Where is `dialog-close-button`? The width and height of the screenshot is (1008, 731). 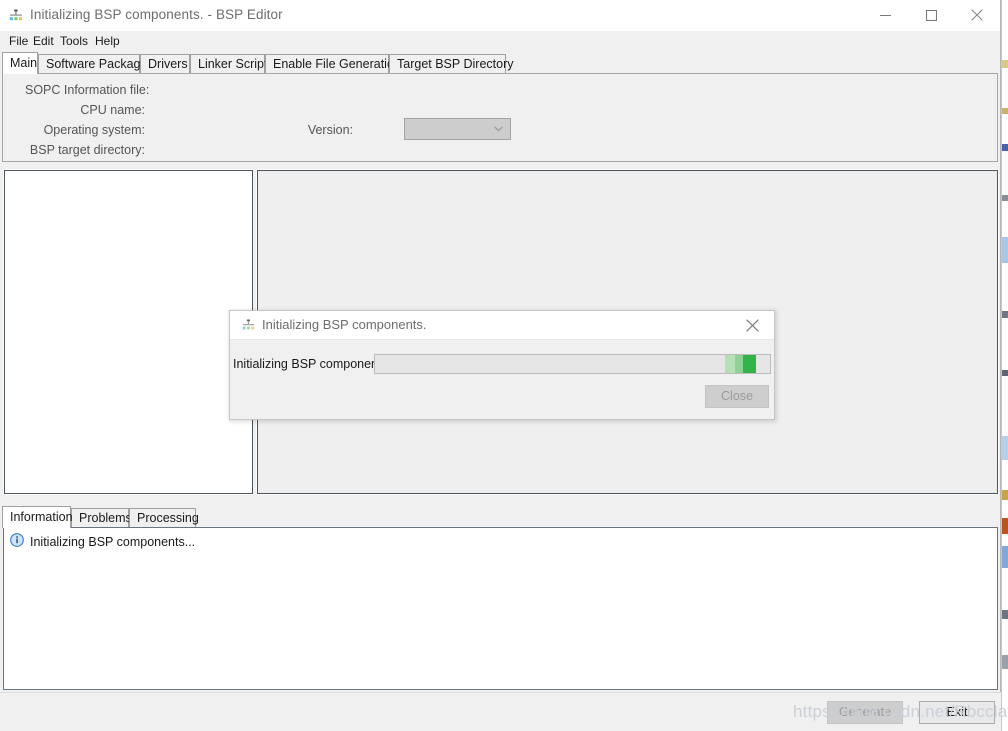
dialog-close-button is located at coordinates (752, 325).